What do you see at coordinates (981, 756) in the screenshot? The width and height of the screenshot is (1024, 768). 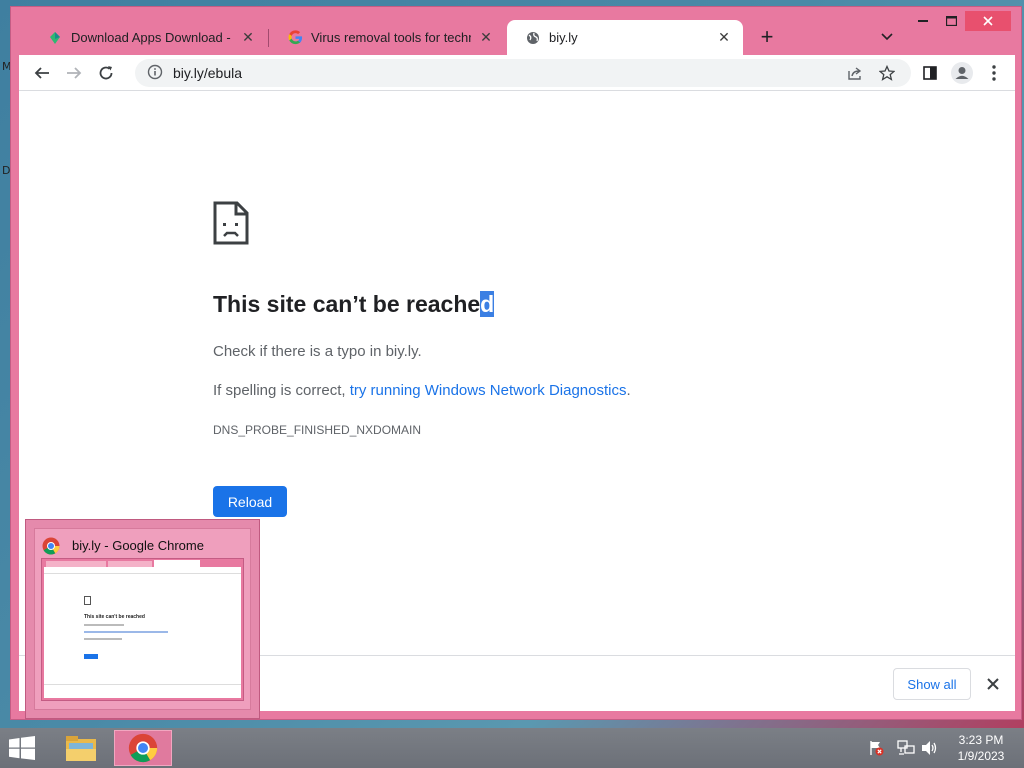 I see `clock-date: 1/9/2023` at bounding box center [981, 756].